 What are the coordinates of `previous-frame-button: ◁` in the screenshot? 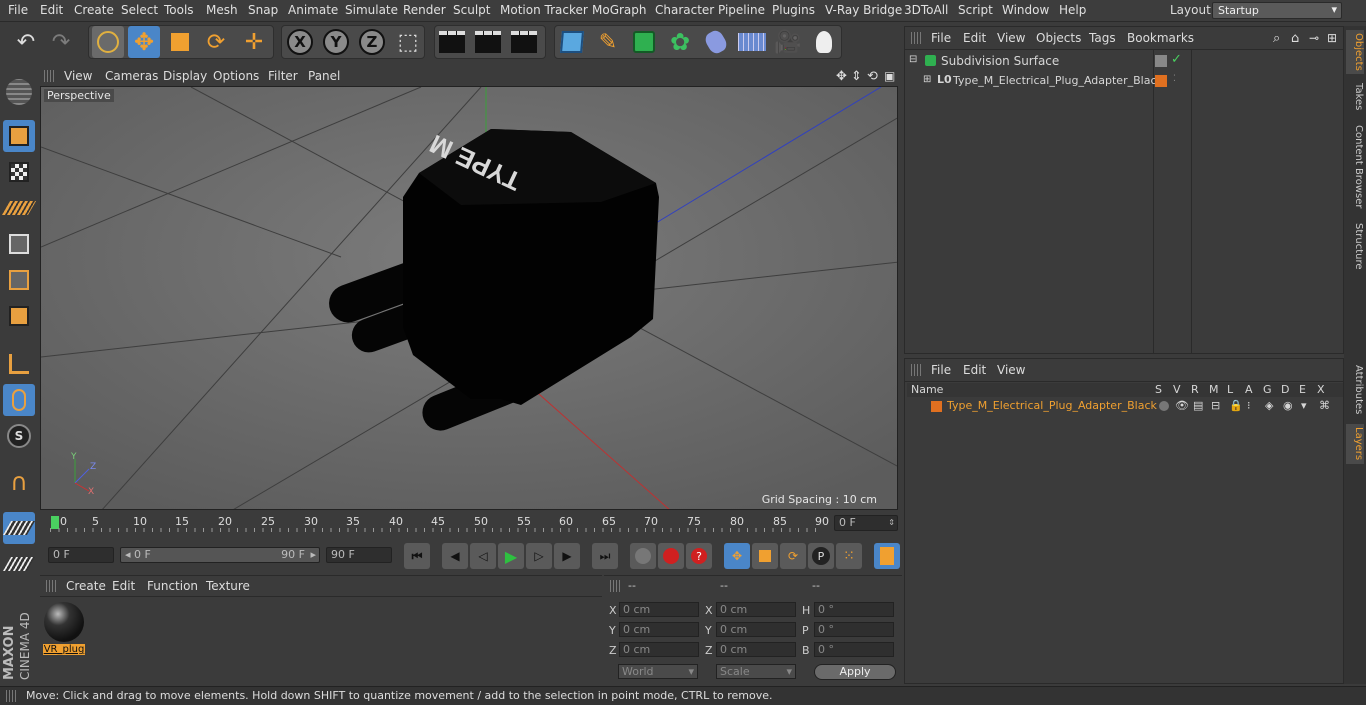 It's located at (483, 556).